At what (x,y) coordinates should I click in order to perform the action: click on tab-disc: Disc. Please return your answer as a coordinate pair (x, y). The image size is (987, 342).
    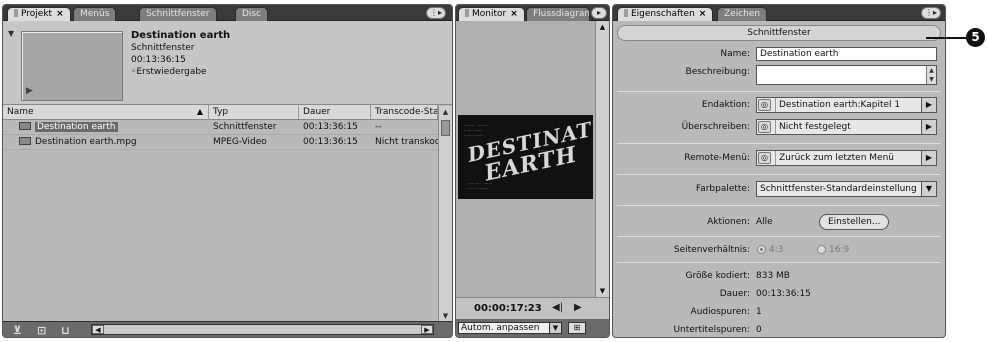
    Looking at the image, I should click on (252, 14).